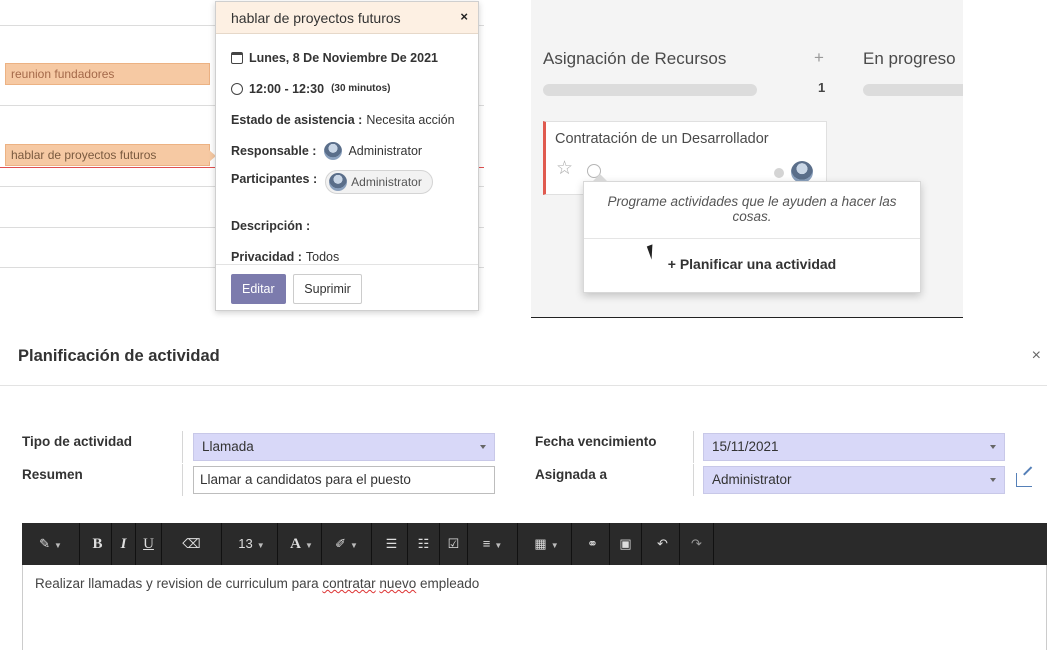 The image size is (1047, 650). I want to click on assigned-value: Administrator, so click(752, 479).